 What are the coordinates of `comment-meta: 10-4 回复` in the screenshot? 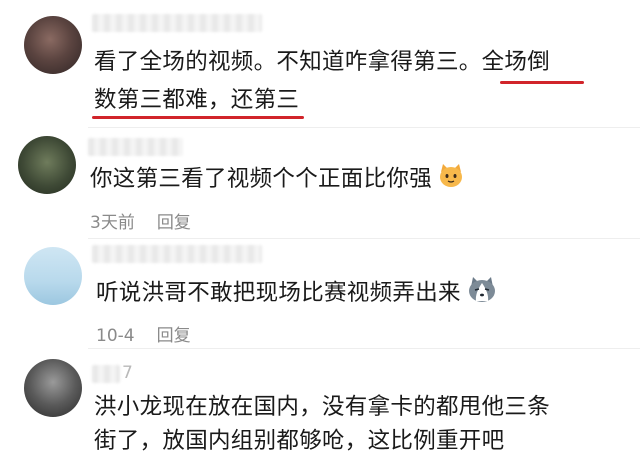 It's located at (143, 333).